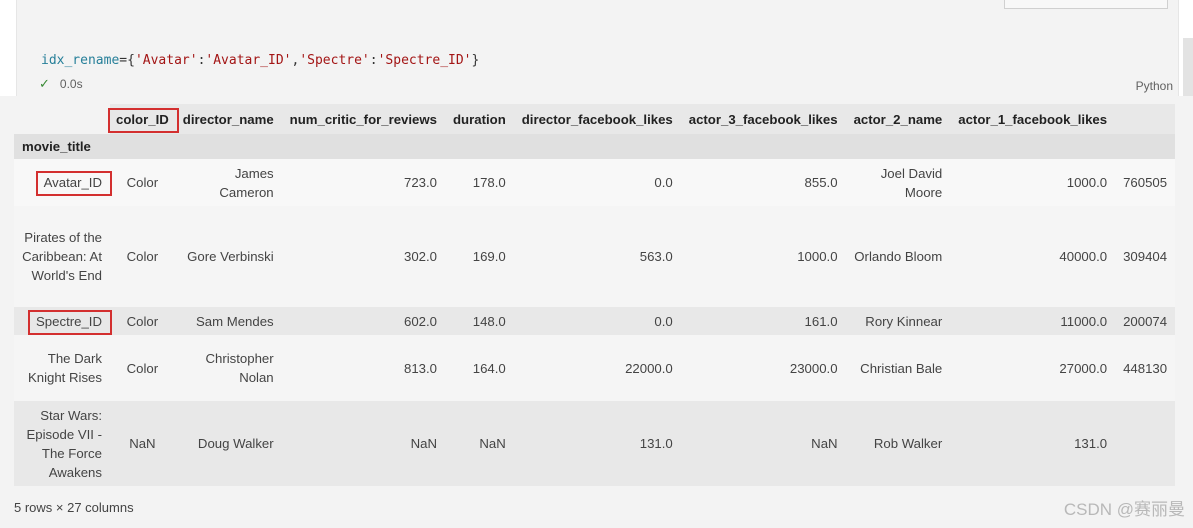 The height and width of the screenshot is (528, 1193). I want to click on table-cell: Gore Verbinski, so click(228, 256).